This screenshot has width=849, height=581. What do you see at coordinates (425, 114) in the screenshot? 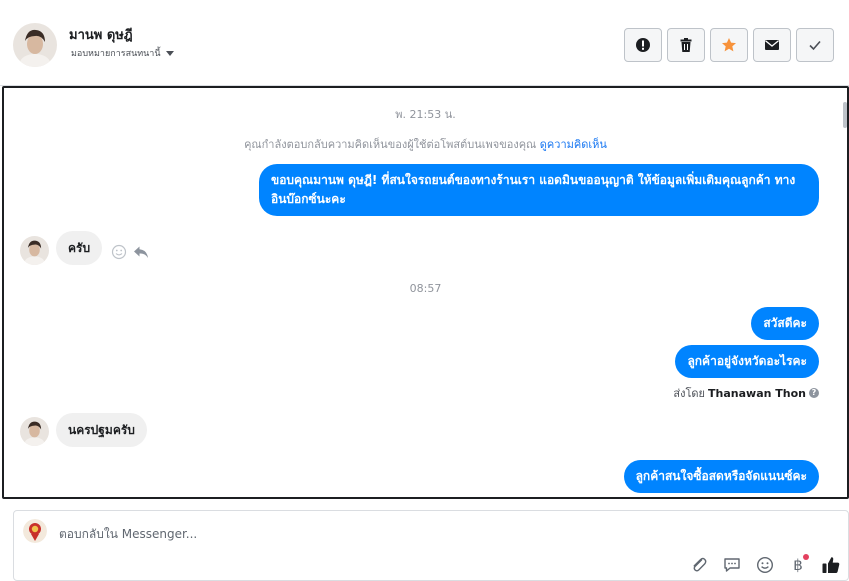
I see `timestamp: พ. 21:53 น.` at bounding box center [425, 114].